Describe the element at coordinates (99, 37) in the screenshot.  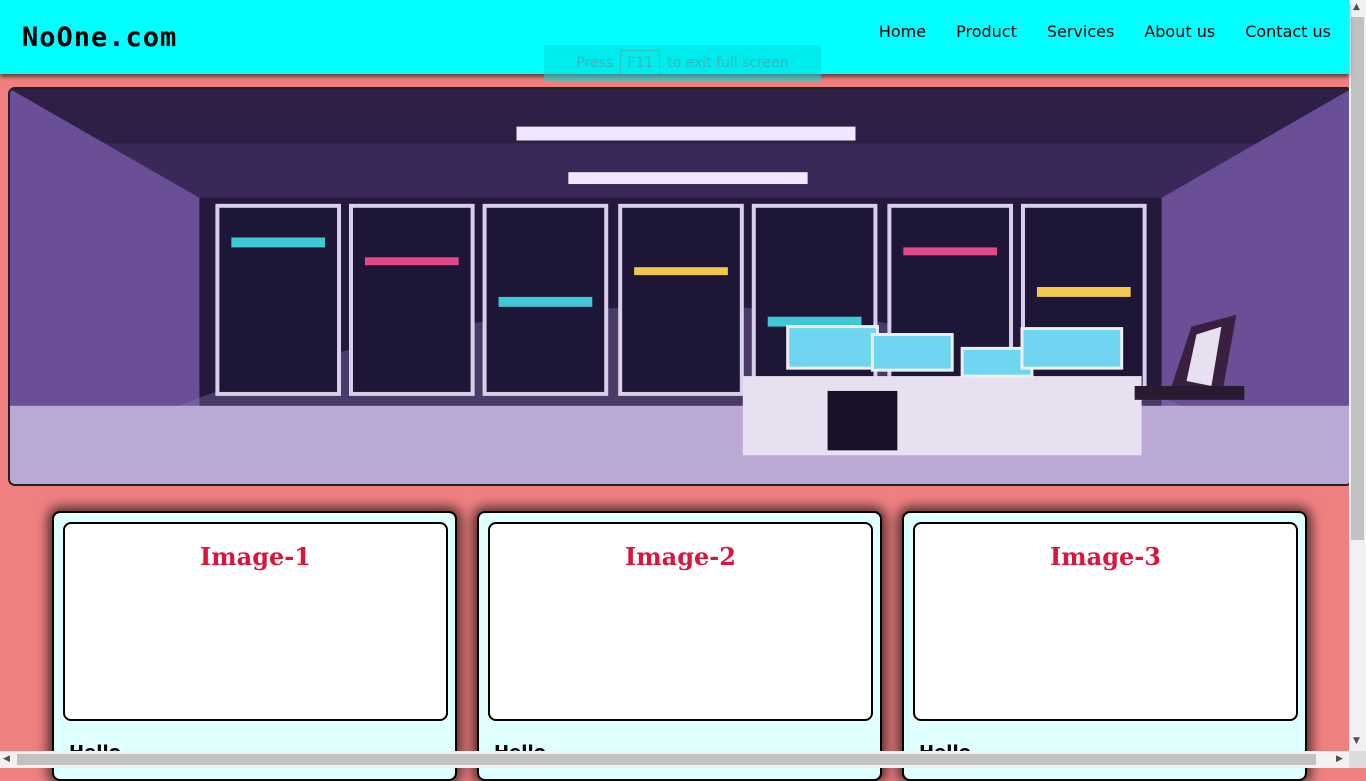
I see `site-logo: NoOne.com` at that location.